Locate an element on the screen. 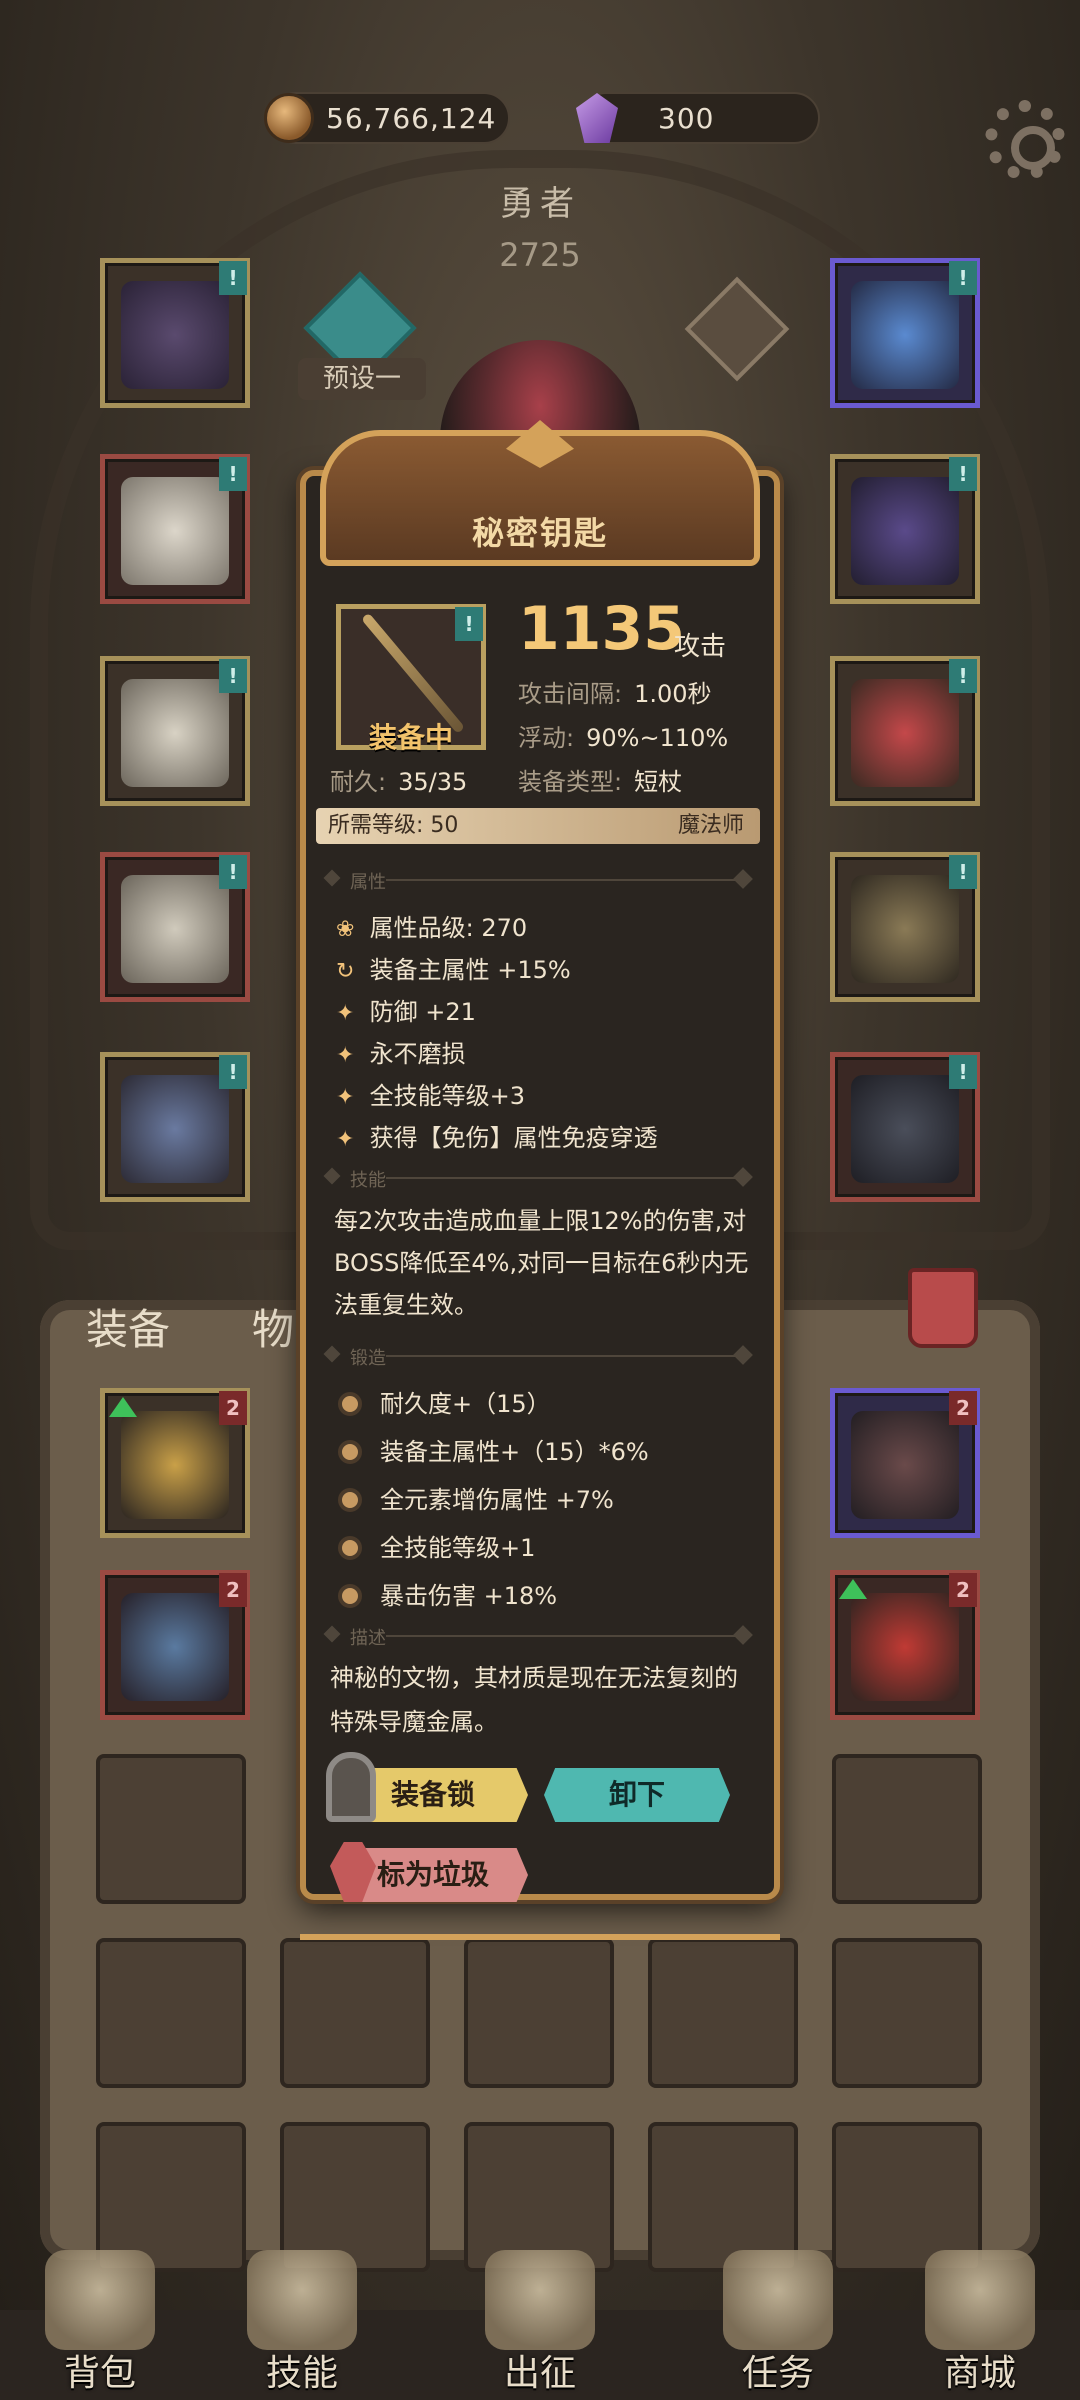  preset-label: 预设一 is located at coordinates (362, 379).